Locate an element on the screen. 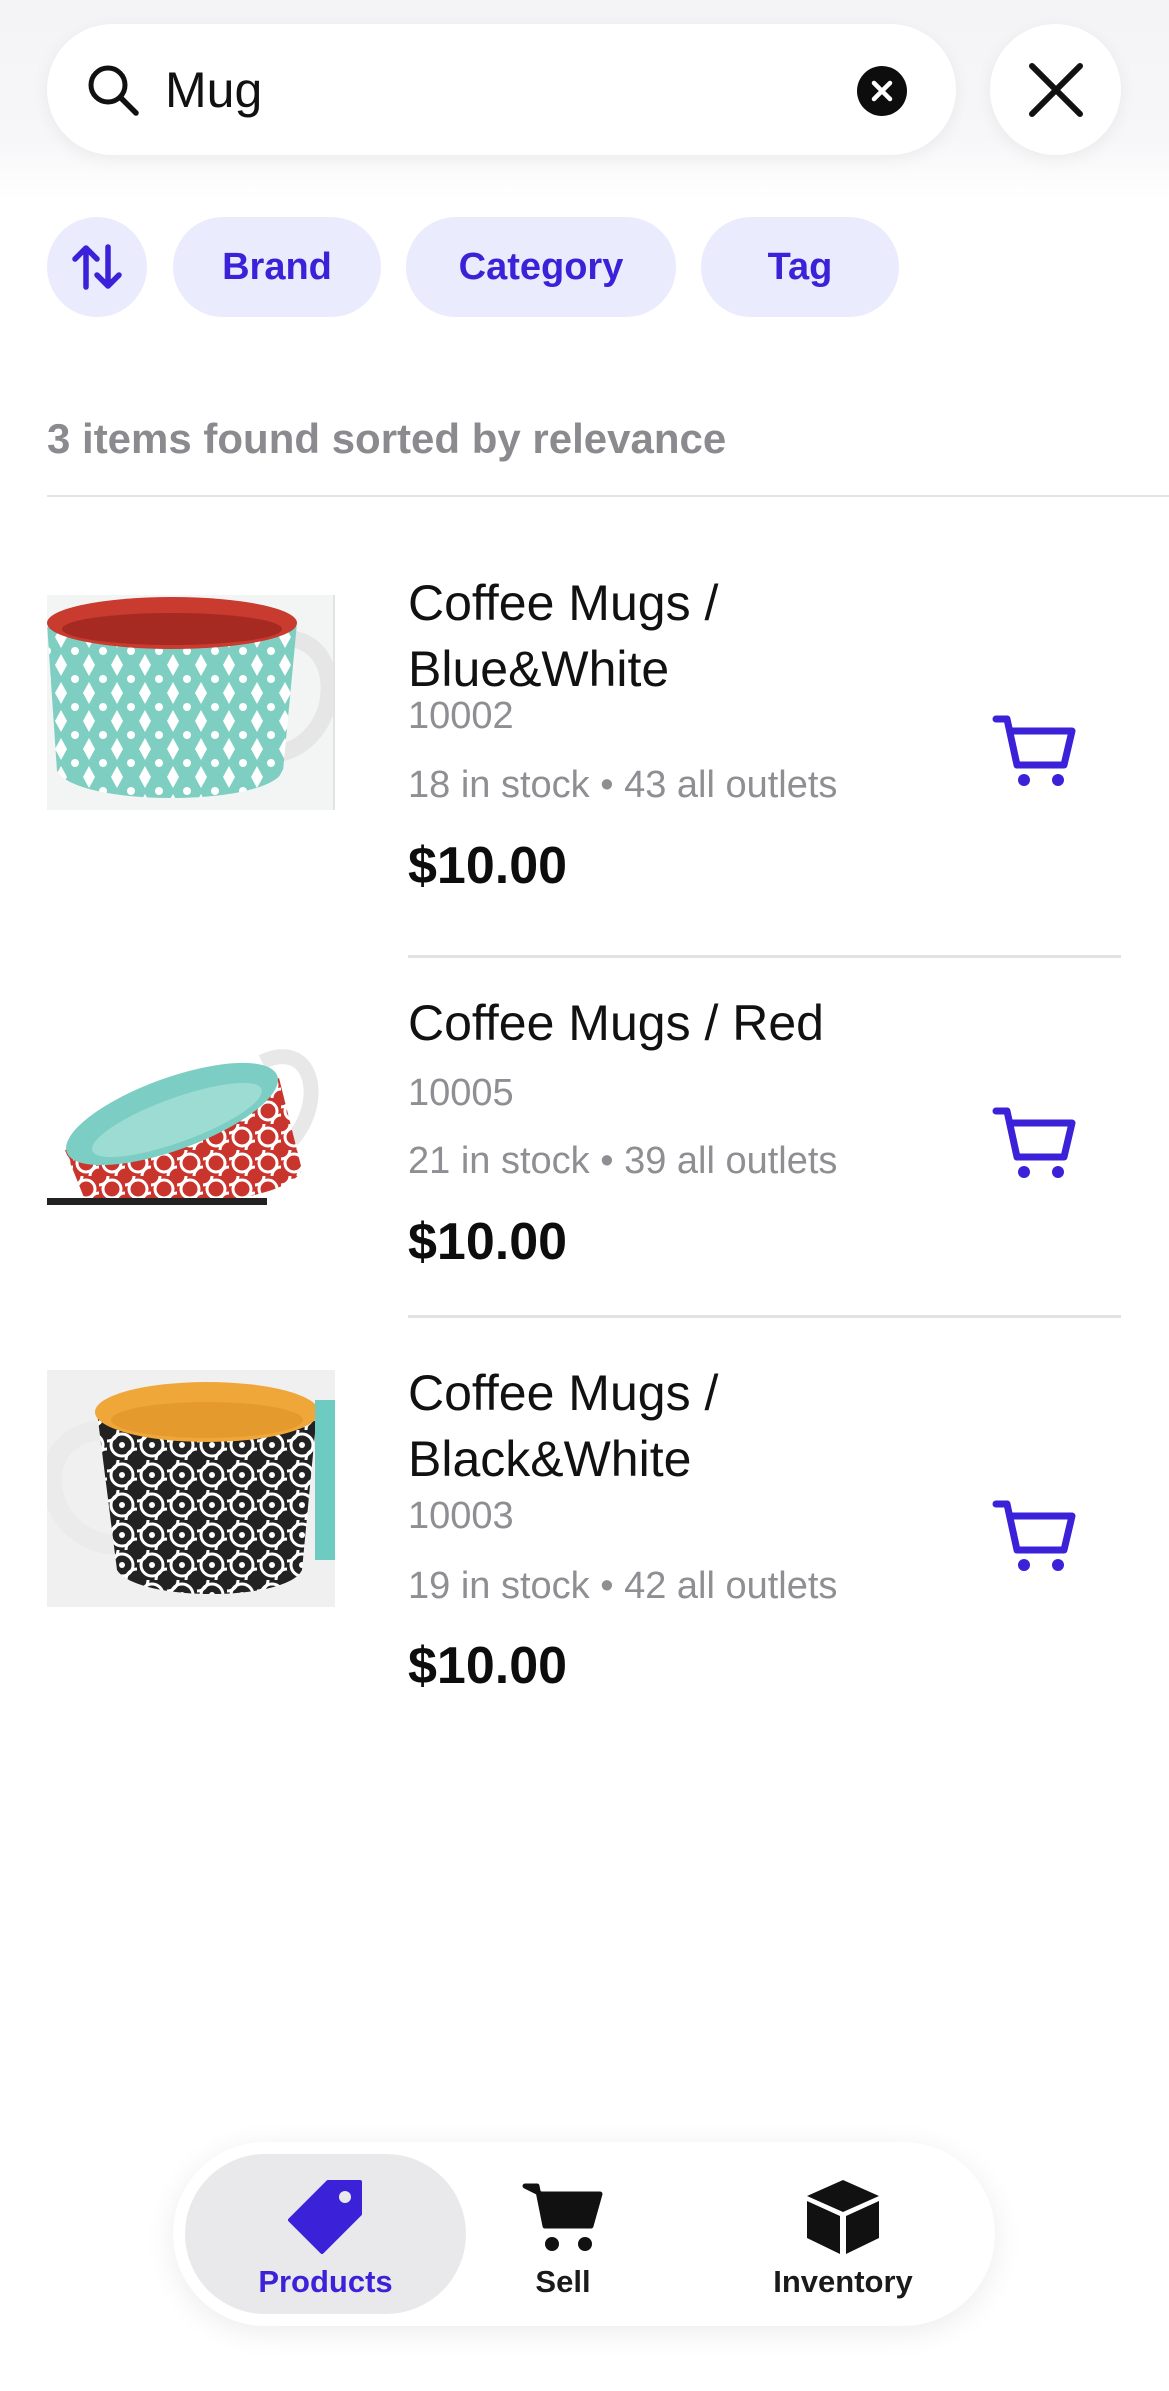 Image resolution: width=1169 pixels, height=2391 pixels. cart-icon is located at coordinates (562, 2217).